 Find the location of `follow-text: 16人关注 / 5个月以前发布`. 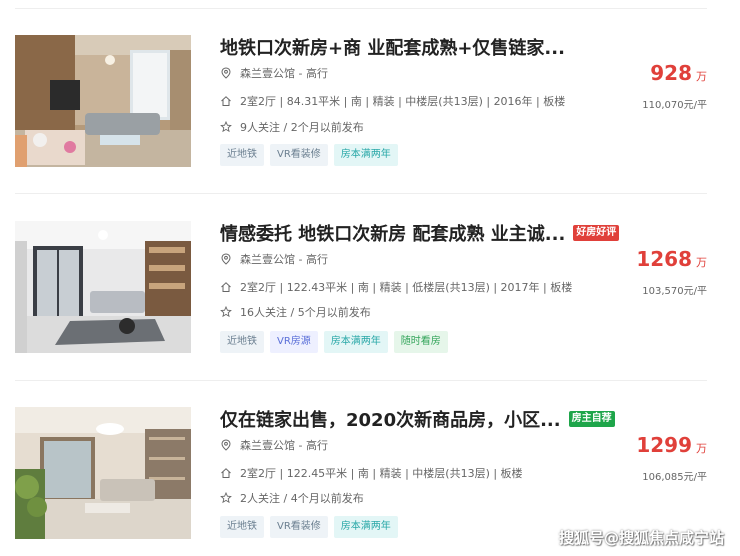

follow-text: 16人关注 / 5个月以前发布 is located at coordinates (305, 312).